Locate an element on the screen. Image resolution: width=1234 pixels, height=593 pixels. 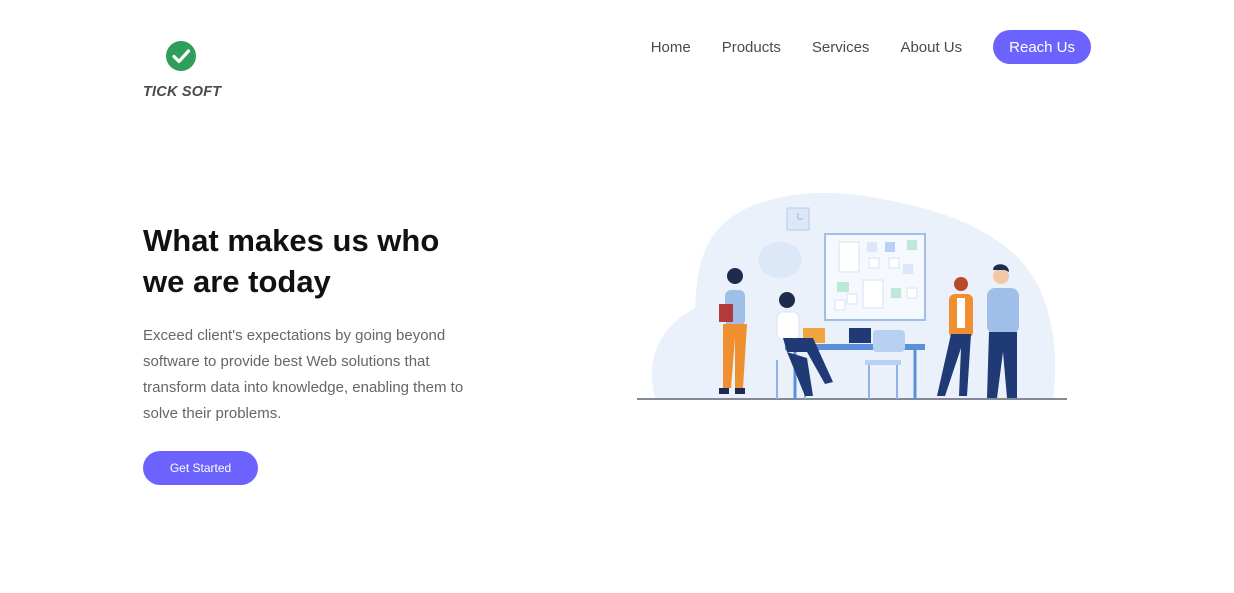
main-nav: Home Products Services About Us Reach Us is located at coordinates (871, 47).